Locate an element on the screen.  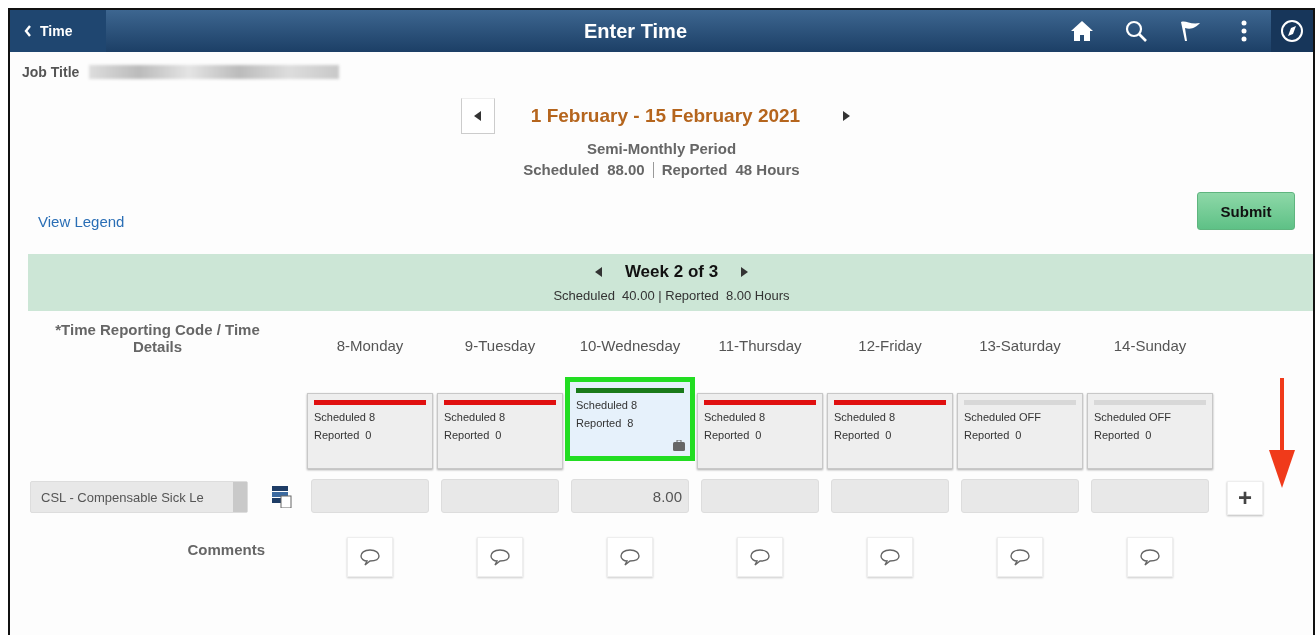
submit-button: Submit is located at coordinates (1246, 211).